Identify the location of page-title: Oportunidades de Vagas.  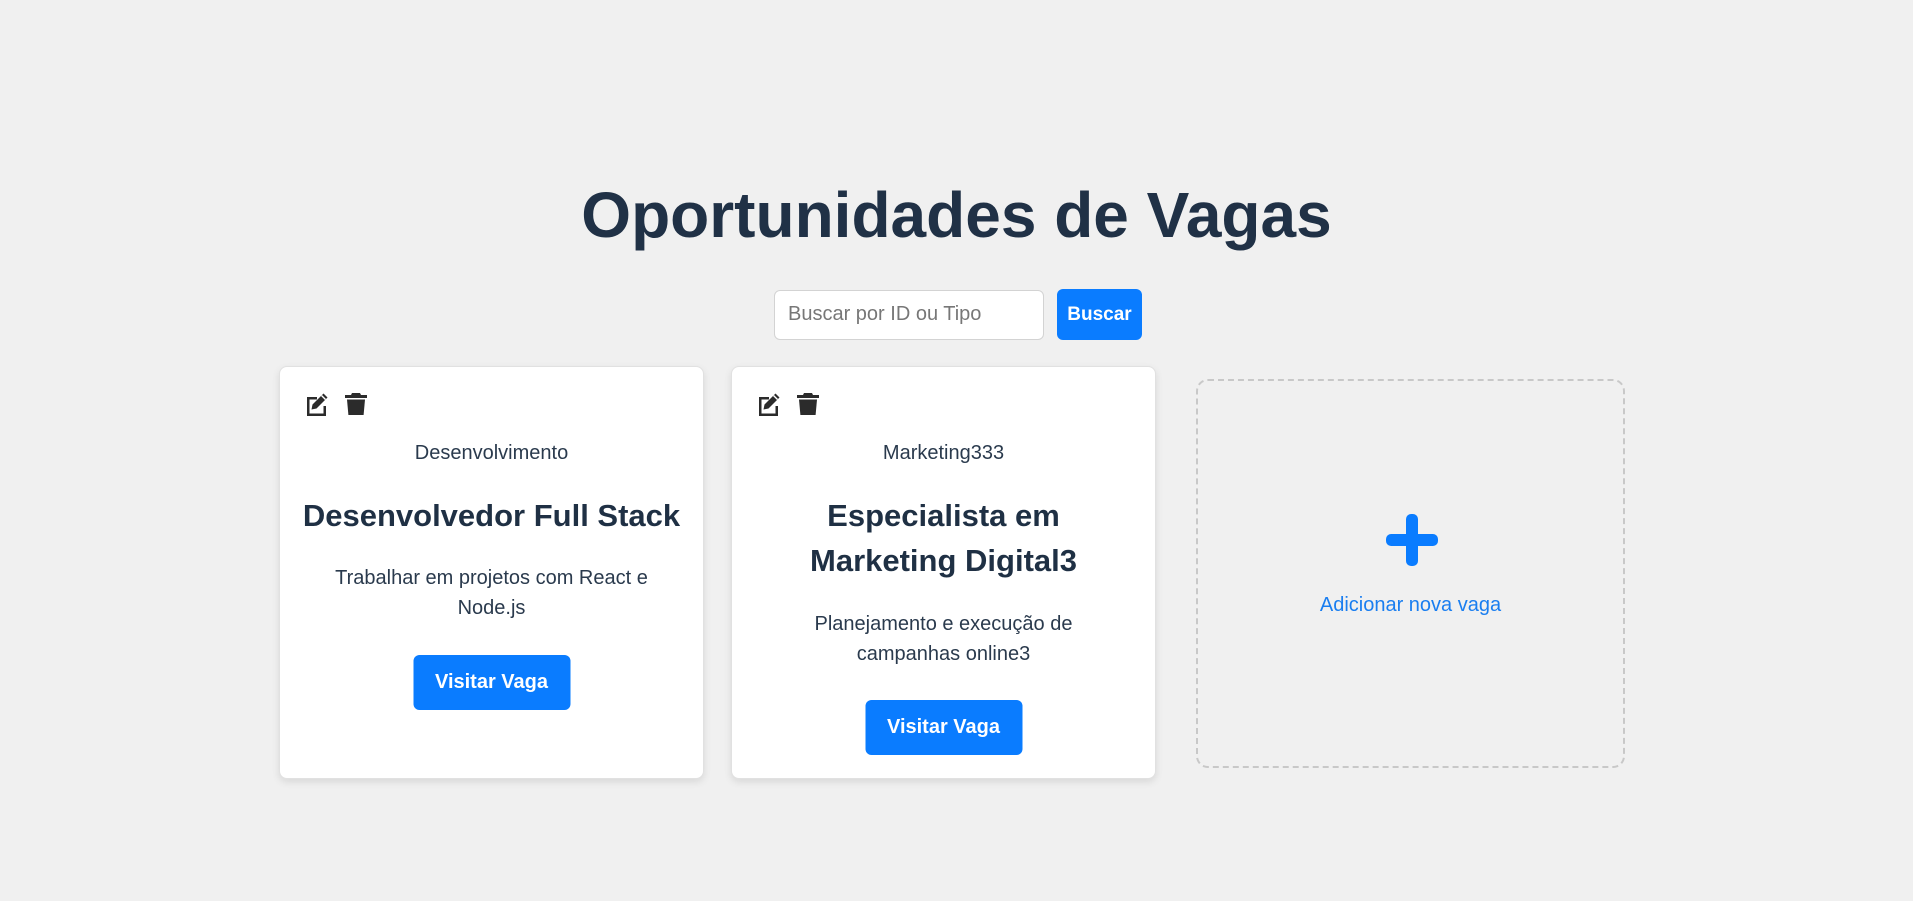
(956, 215).